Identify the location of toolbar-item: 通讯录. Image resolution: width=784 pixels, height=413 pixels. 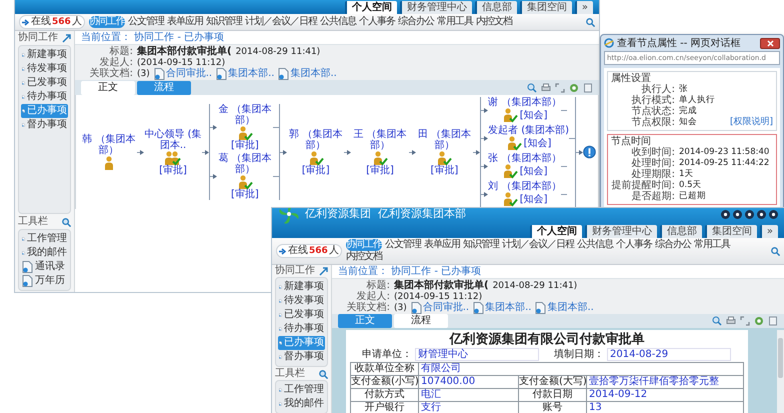
(44, 267).